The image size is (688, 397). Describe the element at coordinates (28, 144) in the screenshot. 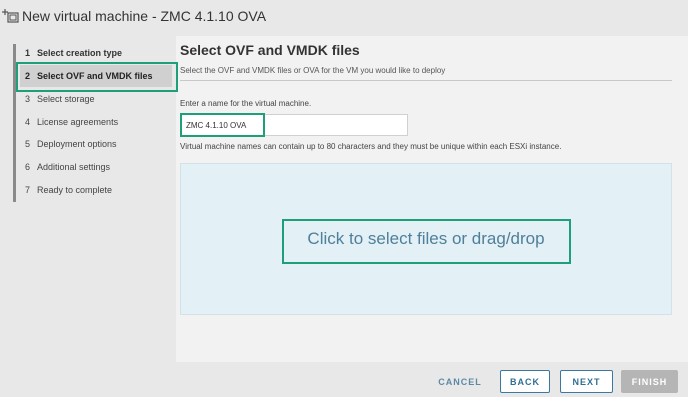

I see `step-number: 5` at that location.